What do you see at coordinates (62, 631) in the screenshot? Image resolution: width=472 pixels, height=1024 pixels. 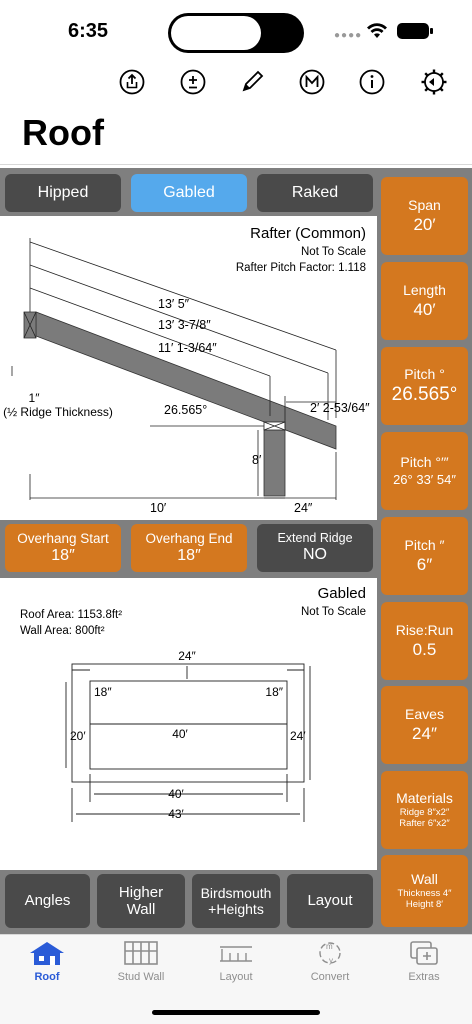 I see `wall-area: Wall Area: 800ft²` at bounding box center [62, 631].